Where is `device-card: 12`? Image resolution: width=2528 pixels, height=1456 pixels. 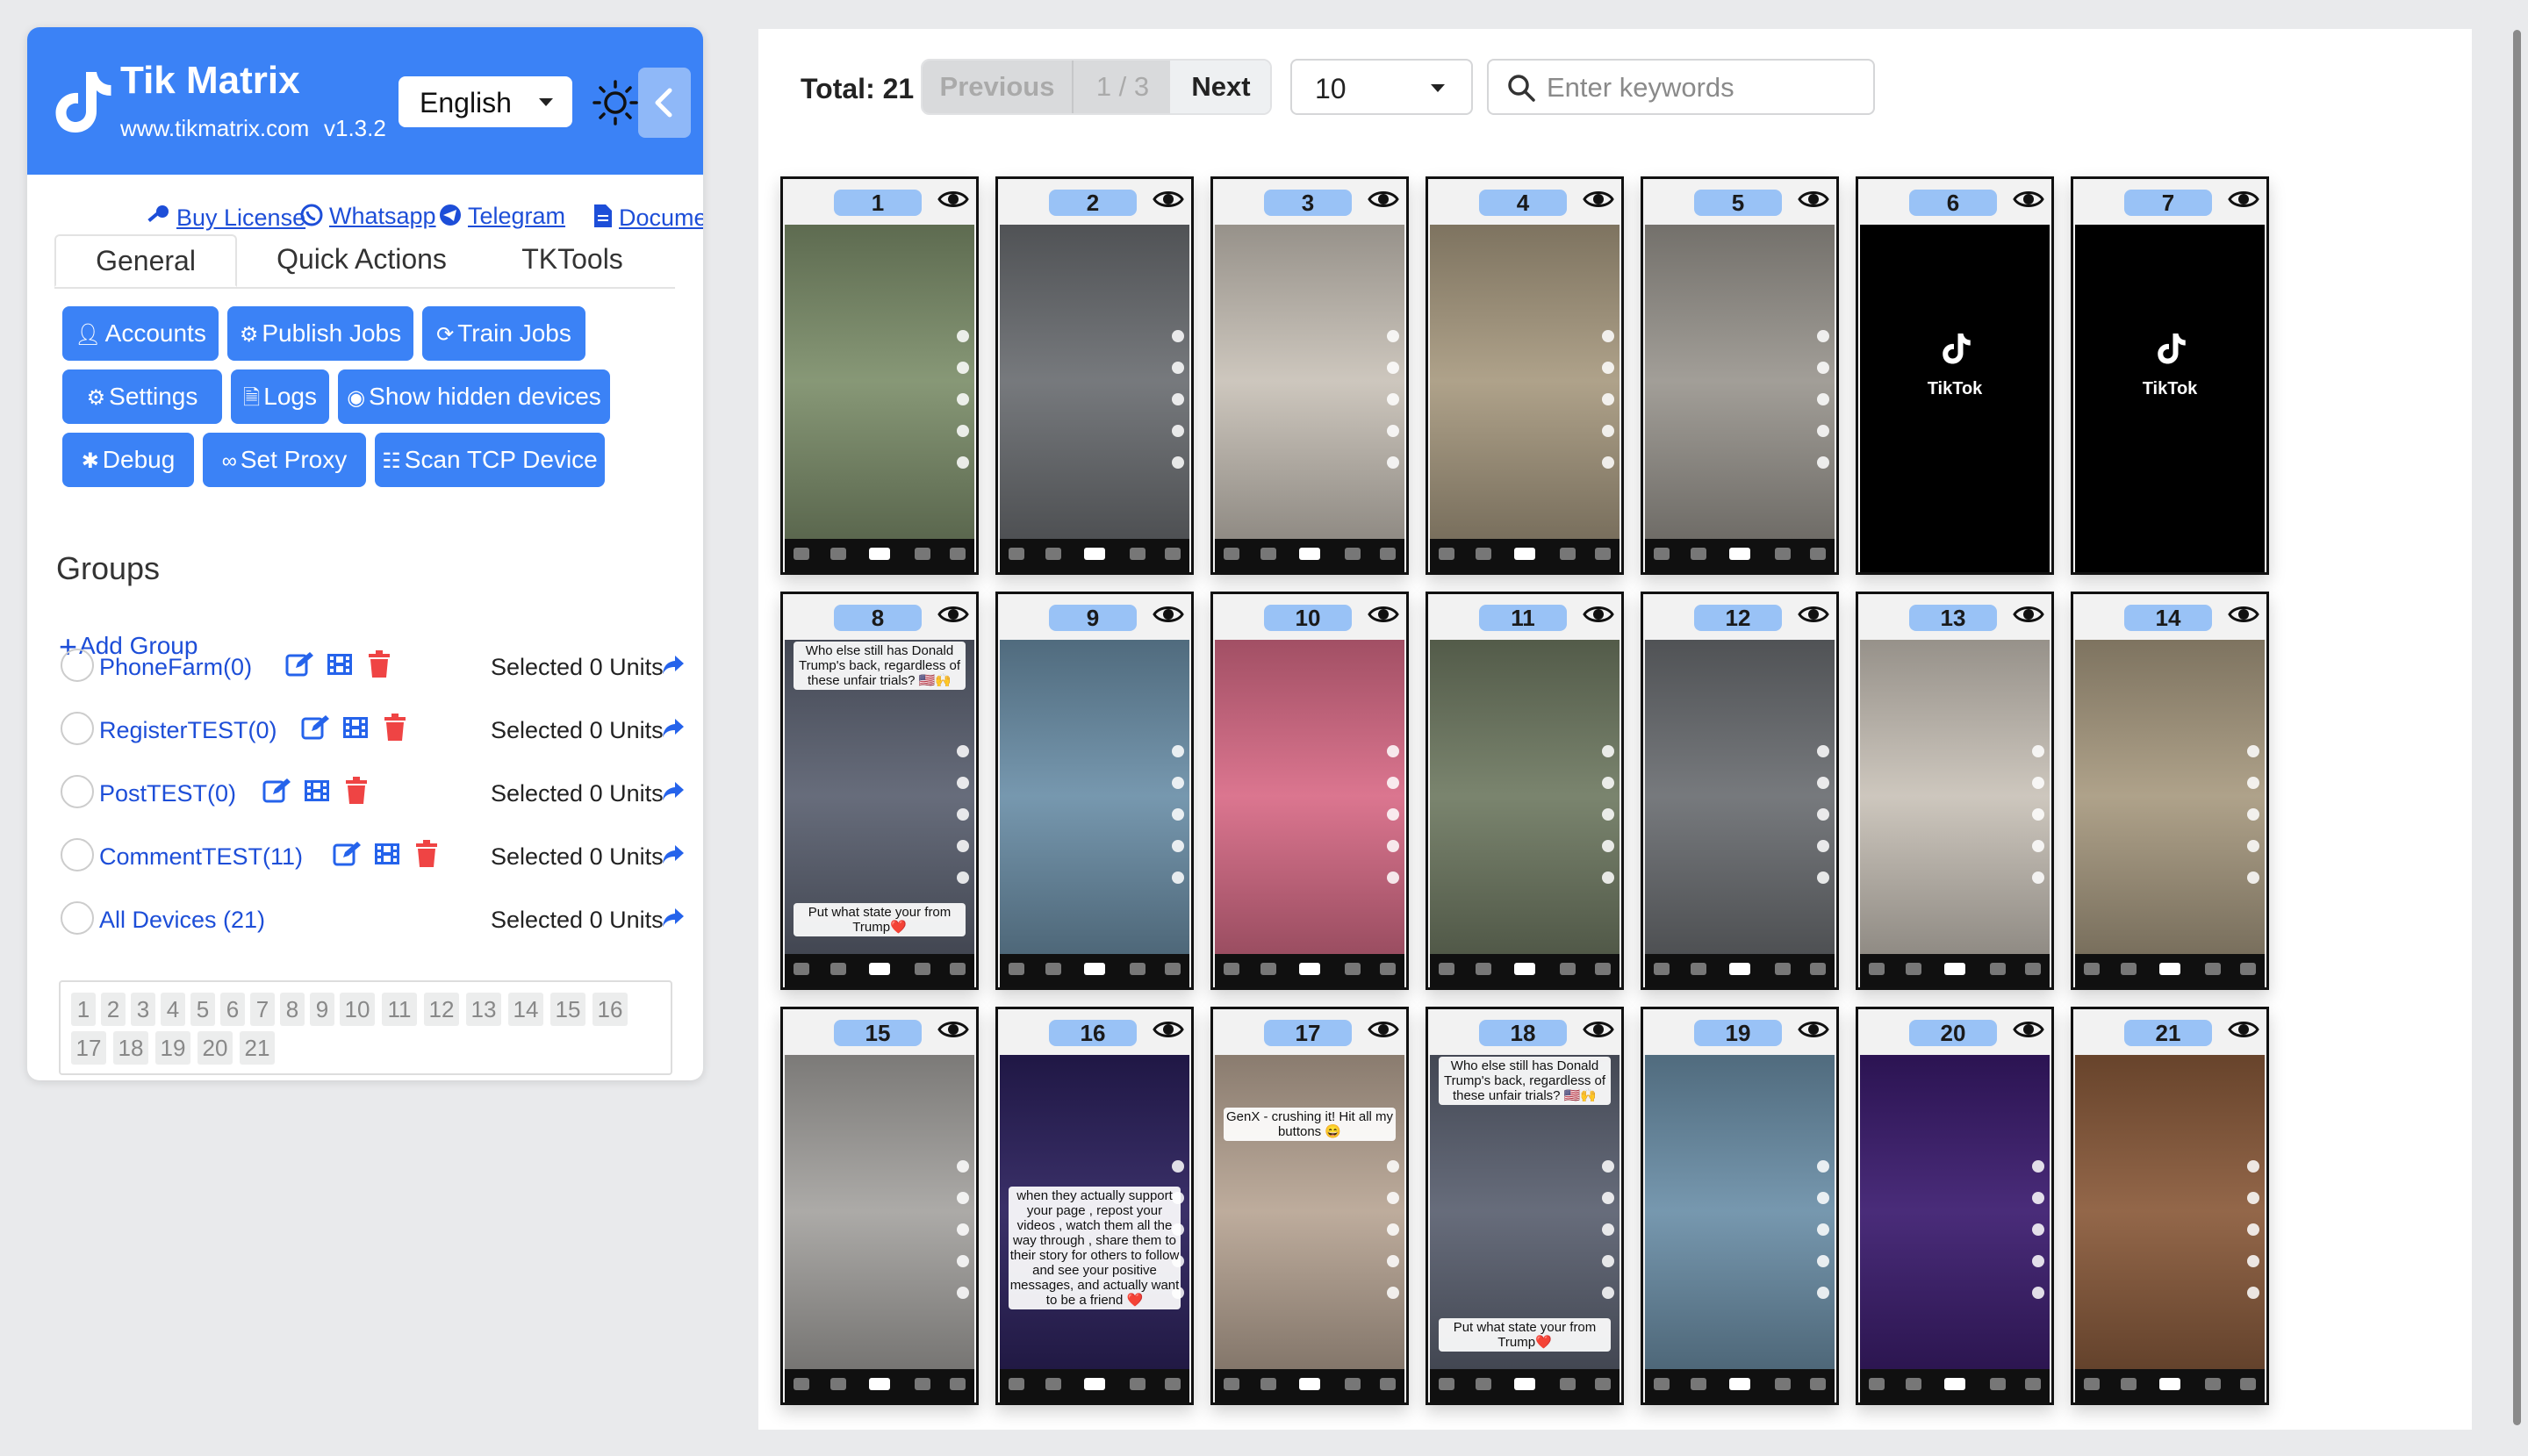 device-card: 12 is located at coordinates (1740, 791).